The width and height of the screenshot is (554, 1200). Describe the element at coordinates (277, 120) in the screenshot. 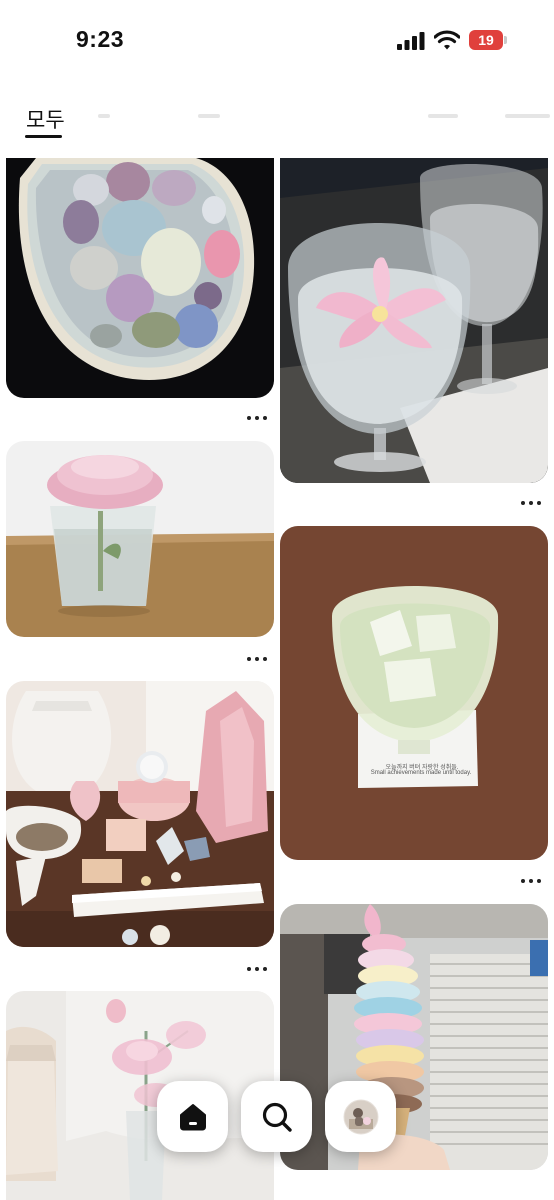

I see `board-tabs: 모두` at that location.